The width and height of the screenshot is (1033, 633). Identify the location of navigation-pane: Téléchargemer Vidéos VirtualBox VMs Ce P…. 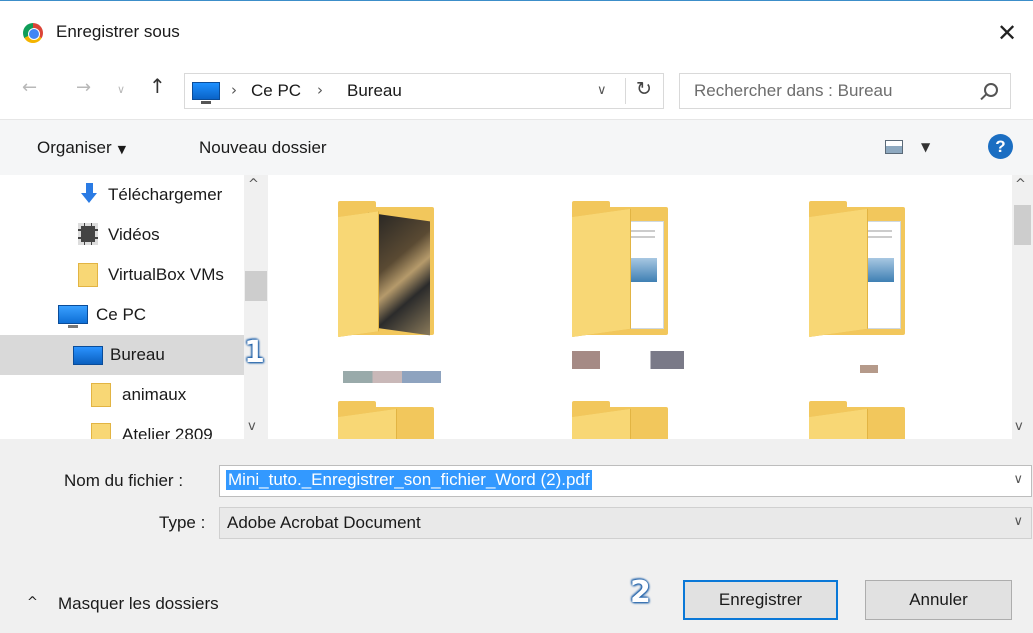
(134, 307).